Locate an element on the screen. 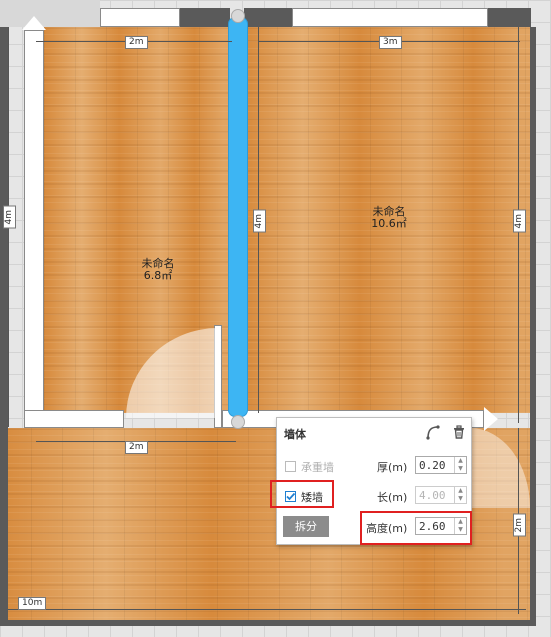 Image resolution: width=551 pixels, height=637 pixels. room-label-right: 未命名 10.6㎡ is located at coordinates (389, 218).